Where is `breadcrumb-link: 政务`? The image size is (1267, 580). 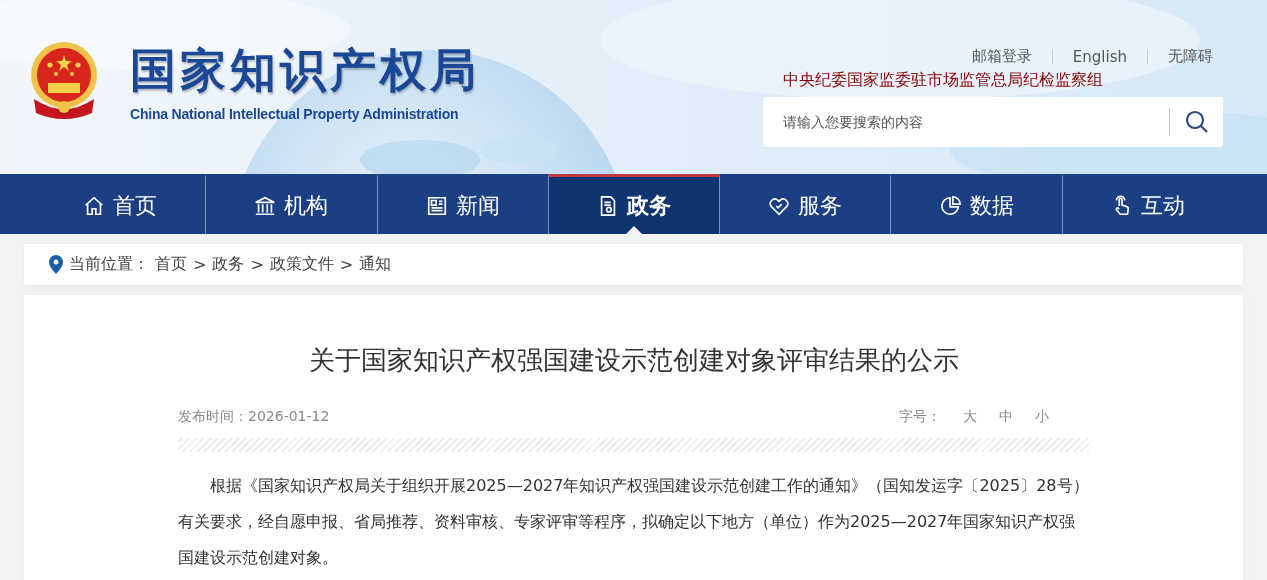 breadcrumb-link: 政务 is located at coordinates (228, 264).